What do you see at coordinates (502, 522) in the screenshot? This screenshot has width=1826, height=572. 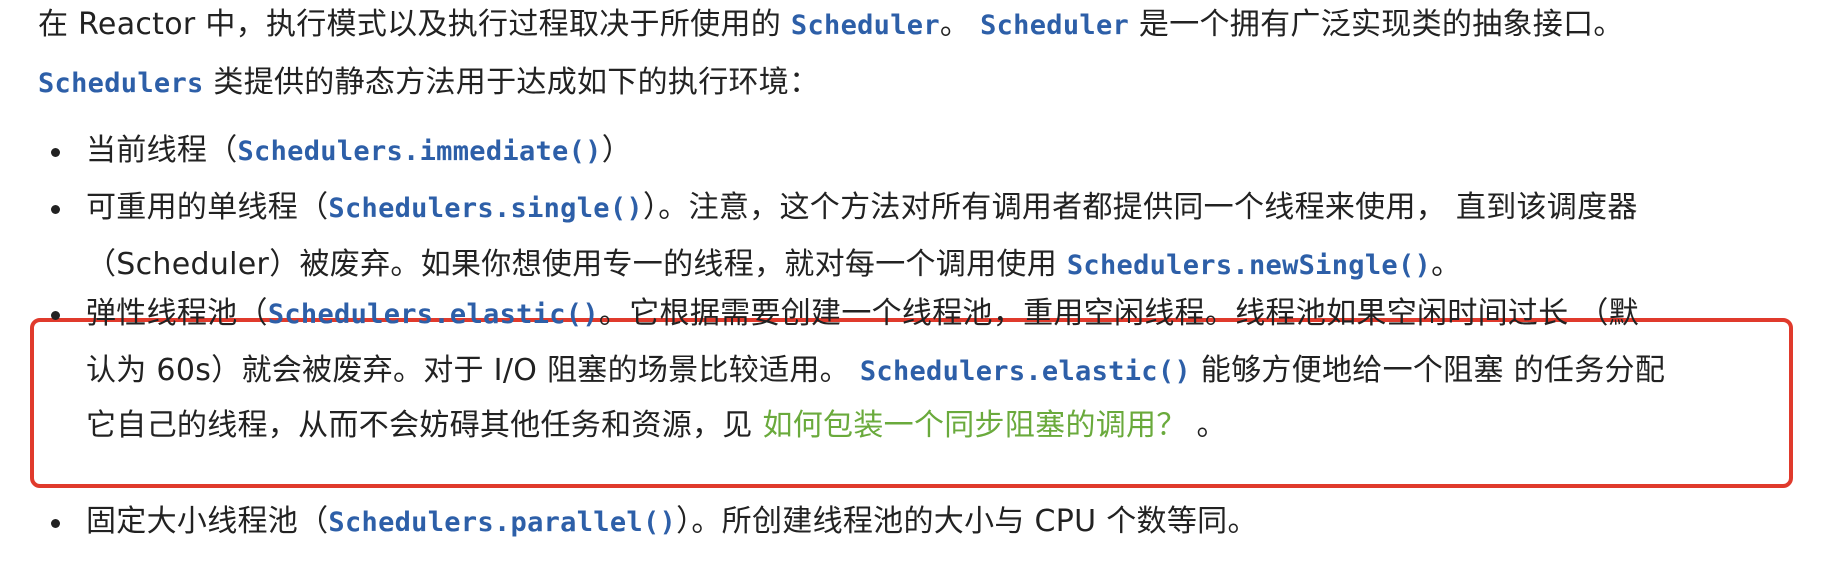 I see `code-parallel: Schedulers.parallel()` at bounding box center [502, 522].